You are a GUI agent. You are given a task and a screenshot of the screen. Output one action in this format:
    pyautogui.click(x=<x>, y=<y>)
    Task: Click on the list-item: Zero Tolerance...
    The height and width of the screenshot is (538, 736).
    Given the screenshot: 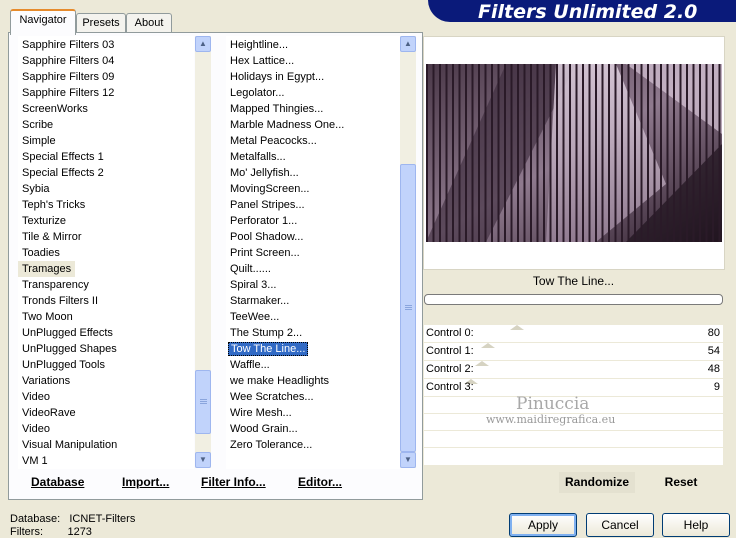 What is the action you would take?
    pyautogui.click(x=313, y=445)
    